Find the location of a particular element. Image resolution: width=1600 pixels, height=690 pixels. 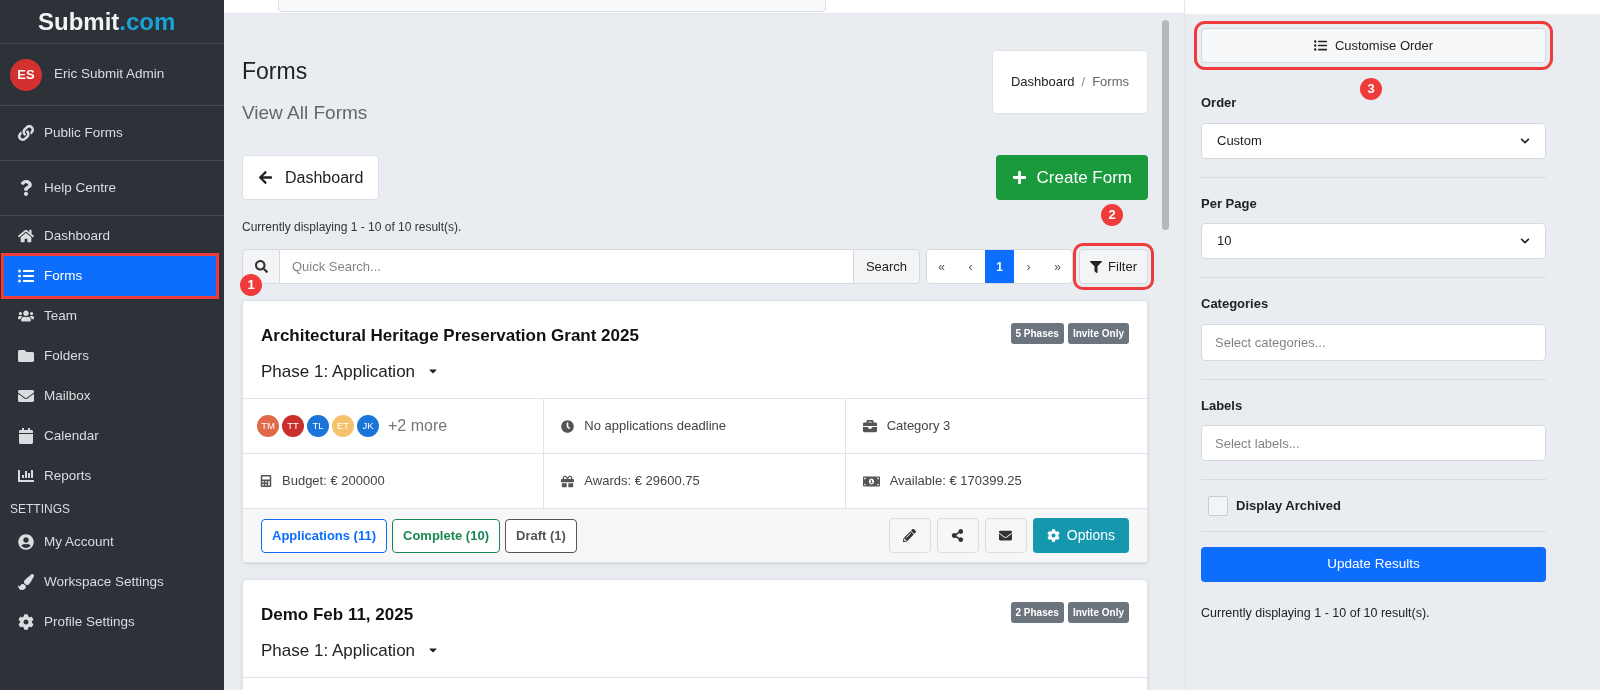

awards-text: Awards: € 29600.75 is located at coordinates (642, 481).